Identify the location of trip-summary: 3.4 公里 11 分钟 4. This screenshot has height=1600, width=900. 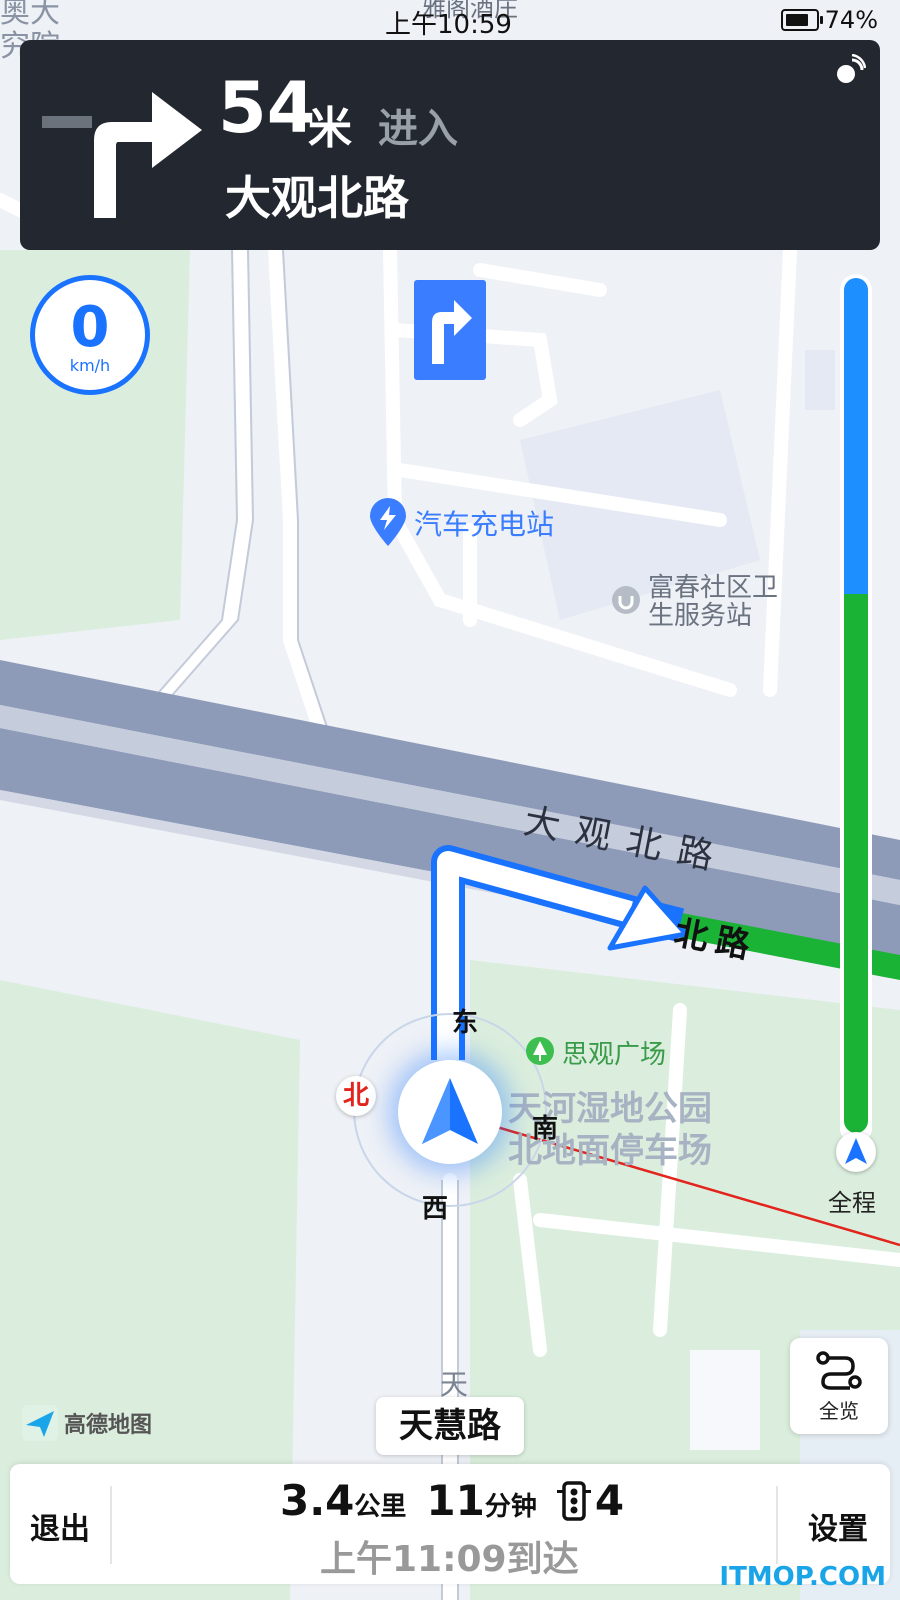
(452, 1500).